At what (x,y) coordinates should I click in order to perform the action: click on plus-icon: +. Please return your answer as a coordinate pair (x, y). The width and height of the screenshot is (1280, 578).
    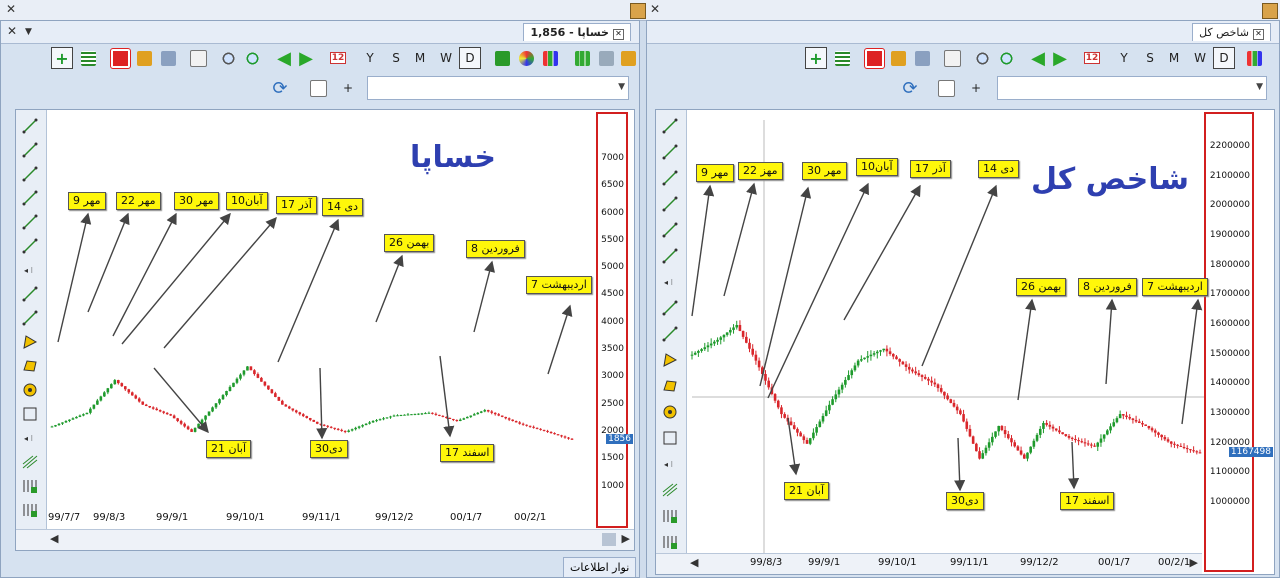
    Looking at the image, I should click on (62, 58).